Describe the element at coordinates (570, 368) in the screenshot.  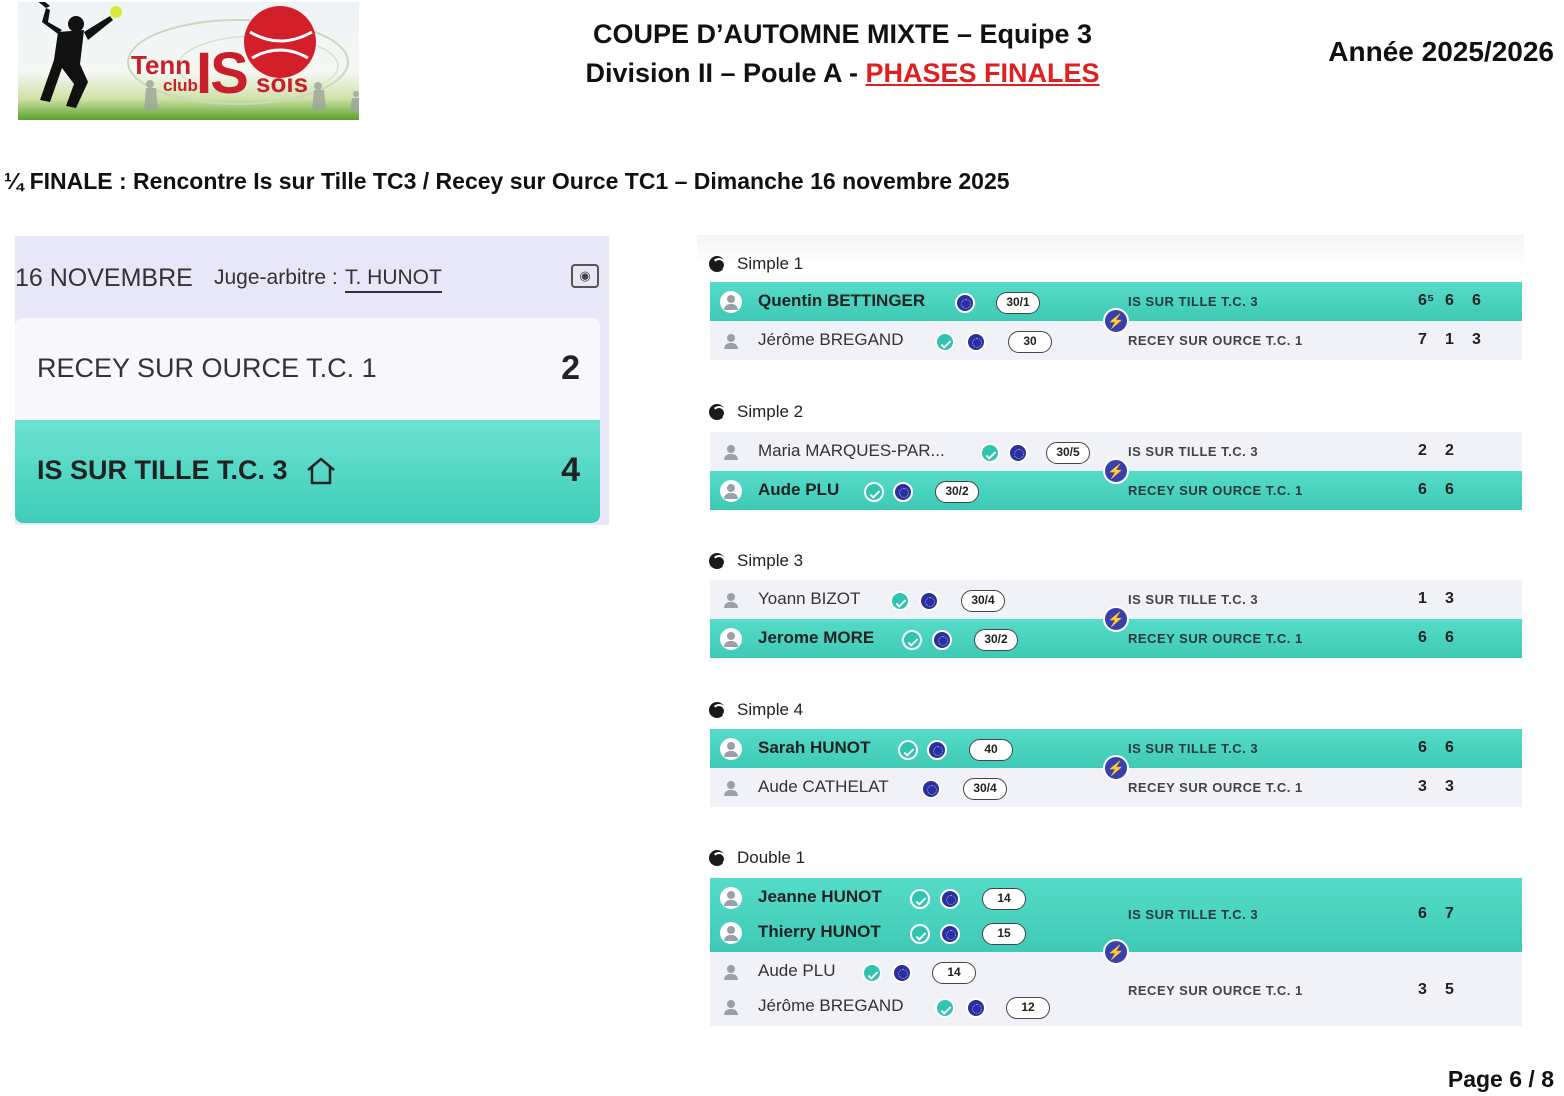
I see `team-score: 2` at that location.